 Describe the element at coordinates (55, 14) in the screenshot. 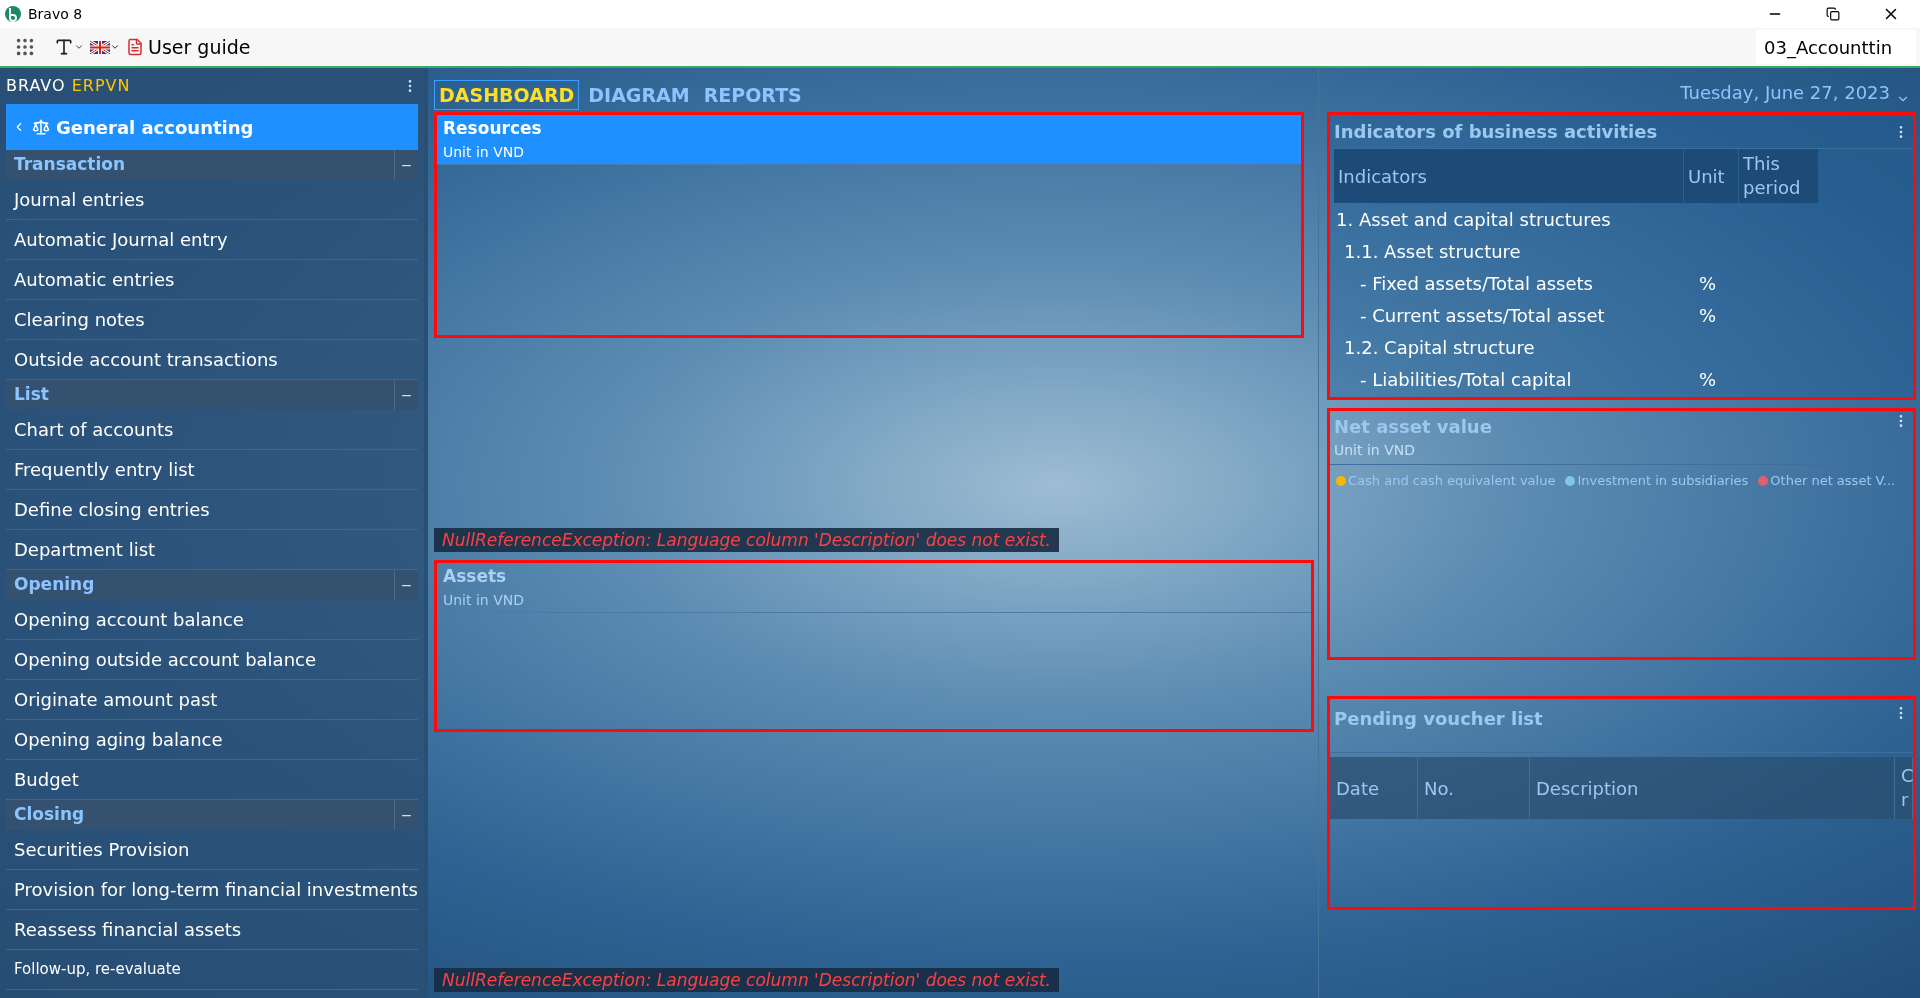

I see `window-title: Bravo 8` at that location.